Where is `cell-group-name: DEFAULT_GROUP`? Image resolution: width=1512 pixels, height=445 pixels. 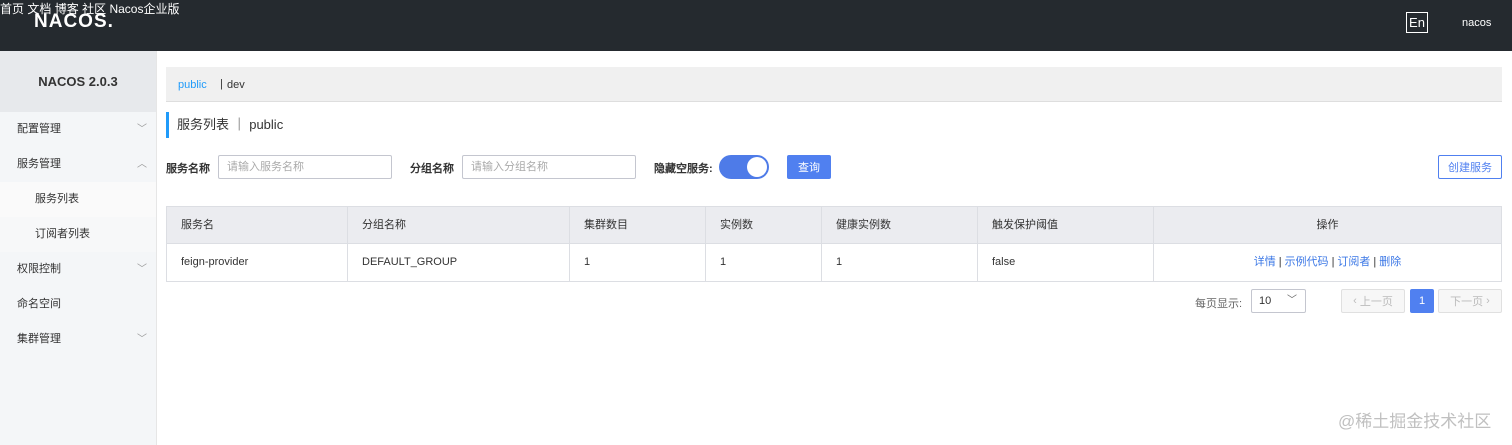 cell-group-name: DEFAULT_GROUP is located at coordinates (459, 262).